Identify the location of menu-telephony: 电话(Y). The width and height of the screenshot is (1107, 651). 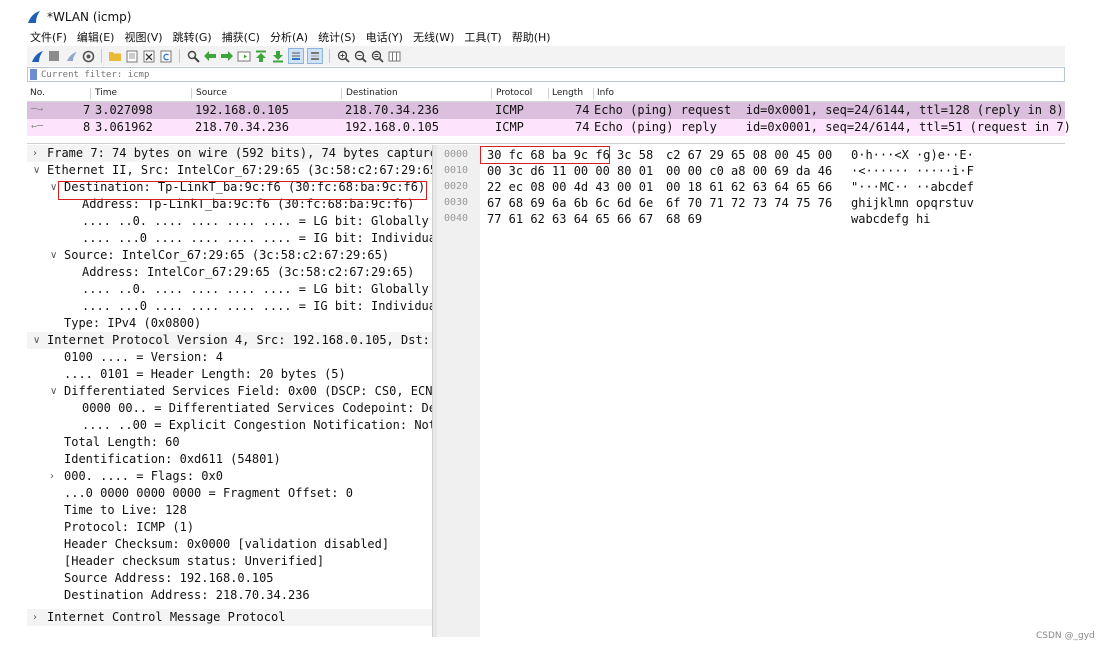
(384, 37).